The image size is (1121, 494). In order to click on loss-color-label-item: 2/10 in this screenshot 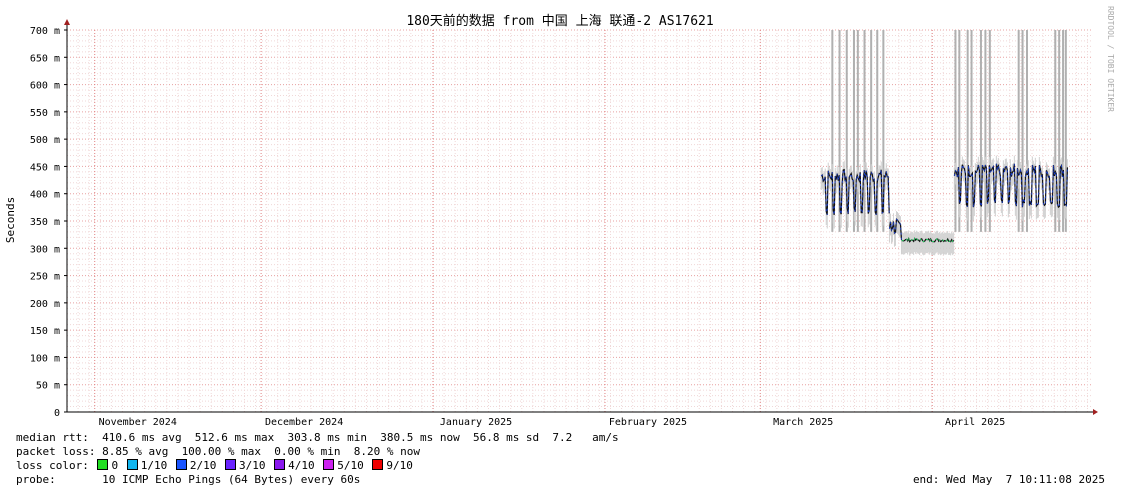, I will do `click(206, 465)`.